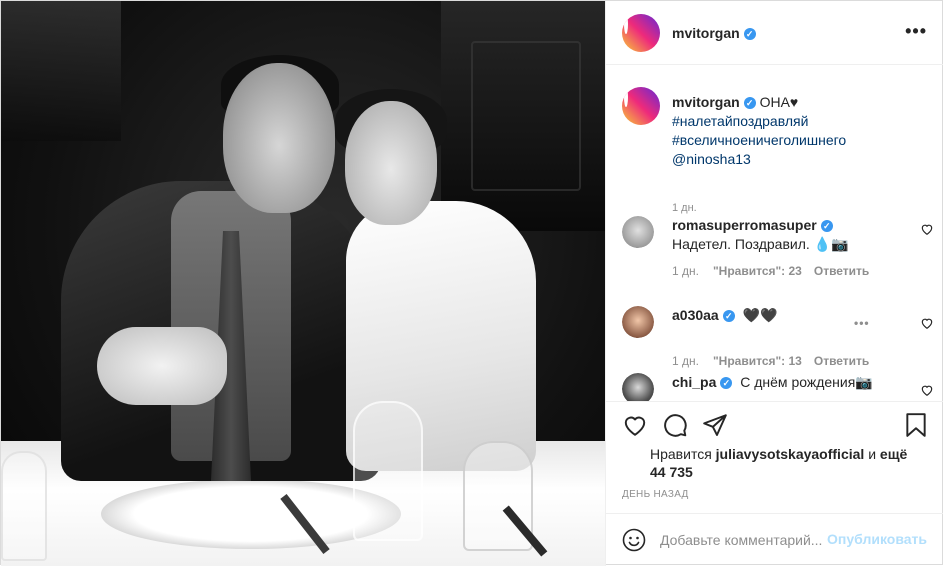 This screenshot has height=566, width=943. Describe the element at coordinates (760, 244) in the screenshot. I see `comment-text: Надетел. Поздравил. 💧📷` at that location.